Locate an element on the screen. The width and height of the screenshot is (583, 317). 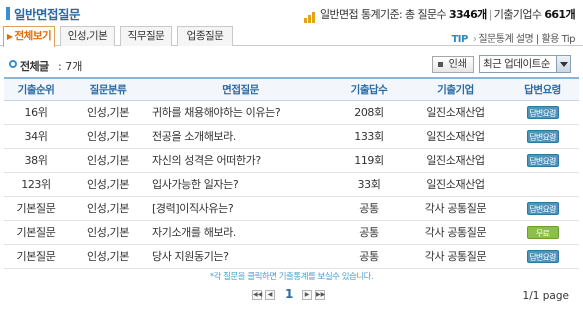
header-rank: 기출순위 is located at coordinates (36, 89).